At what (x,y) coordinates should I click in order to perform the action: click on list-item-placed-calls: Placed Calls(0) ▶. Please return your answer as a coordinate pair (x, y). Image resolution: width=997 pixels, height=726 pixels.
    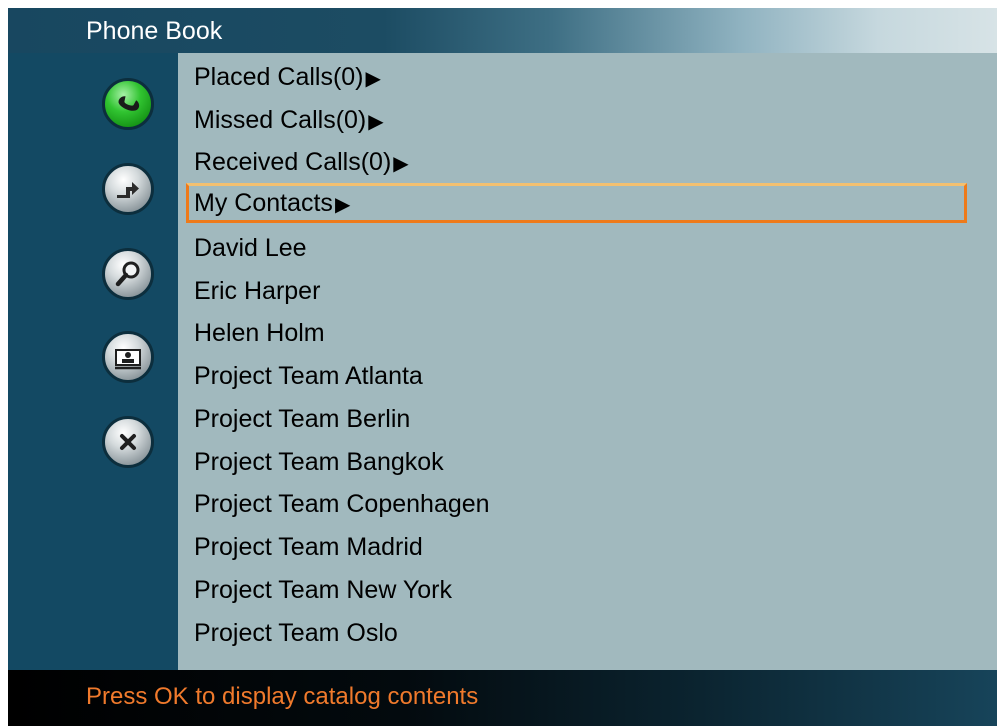
    Looking at the image, I should click on (576, 77).